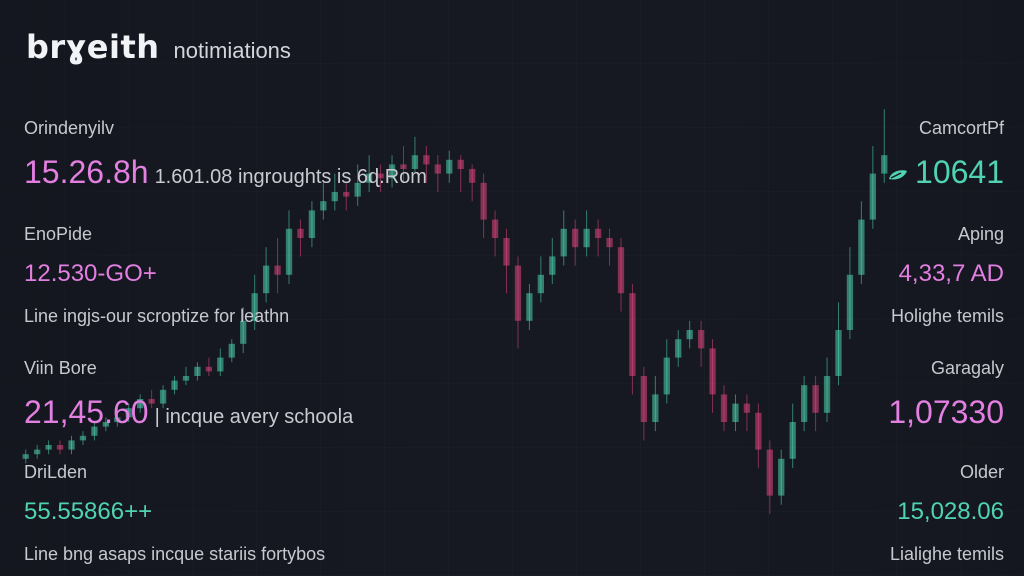  What do you see at coordinates (93, 47) in the screenshot?
I see `app-logo: brɣeith` at bounding box center [93, 47].